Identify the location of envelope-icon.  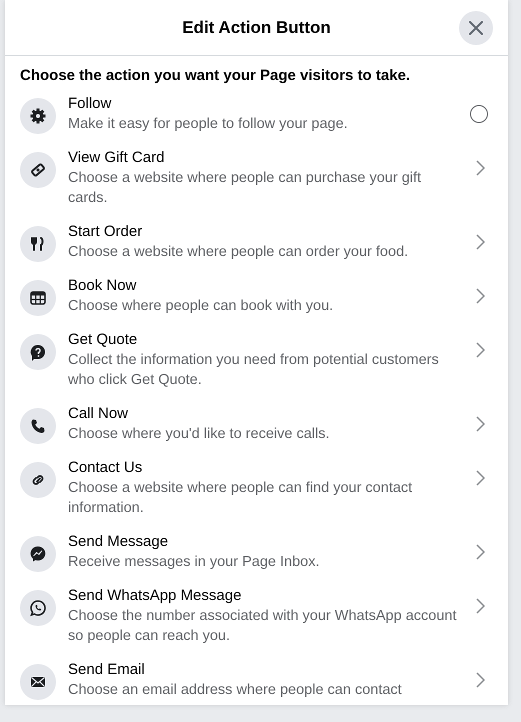
(38, 682).